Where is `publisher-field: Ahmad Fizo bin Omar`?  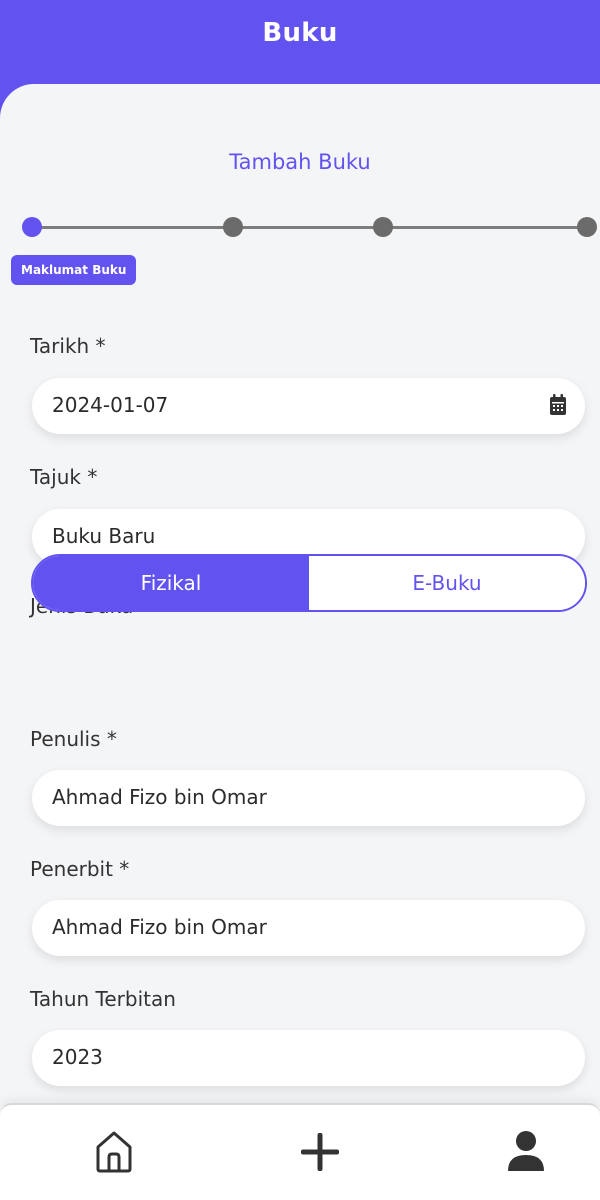 publisher-field: Ahmad Fizo bin Omar is located at coordinates (308, 928).